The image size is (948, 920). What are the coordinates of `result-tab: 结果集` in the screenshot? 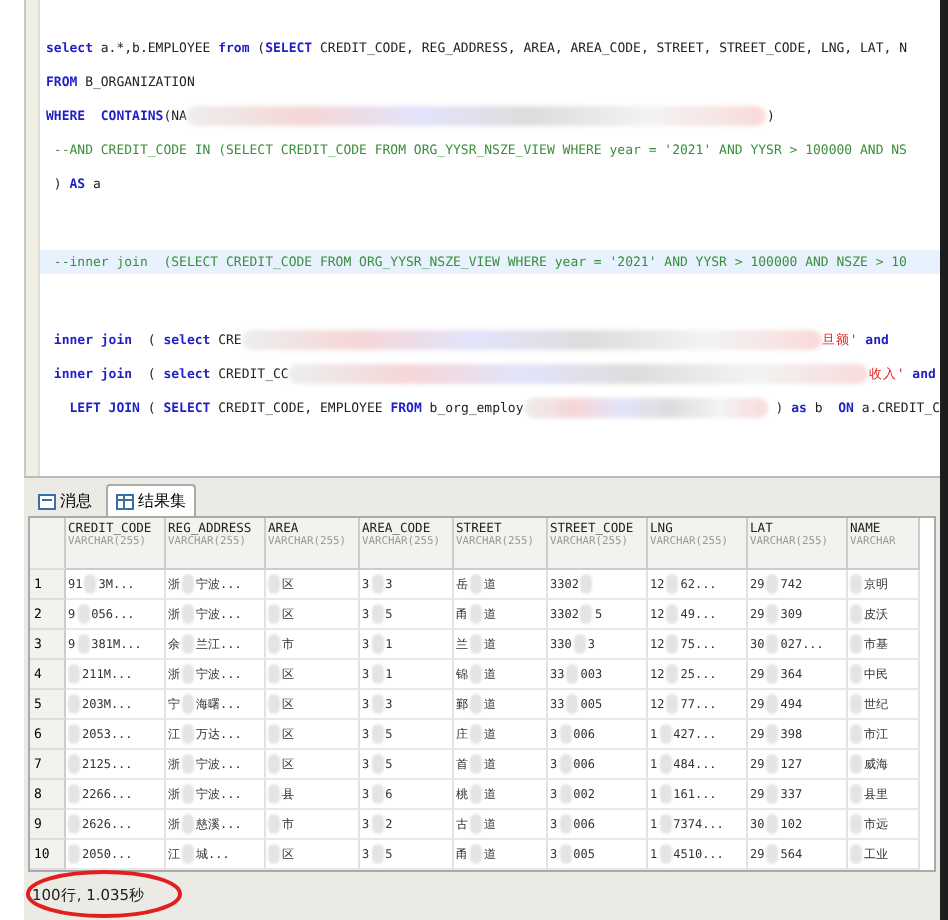 It's located at (151, 500).